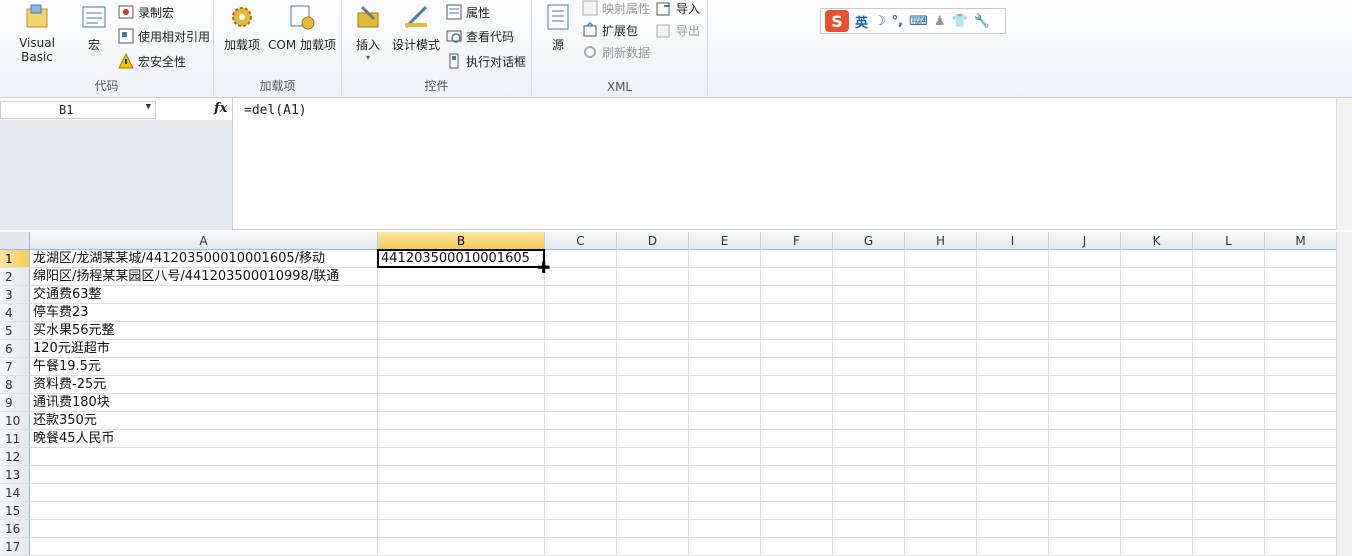  I want to click on row-header-3: 3, so click(15, 295).